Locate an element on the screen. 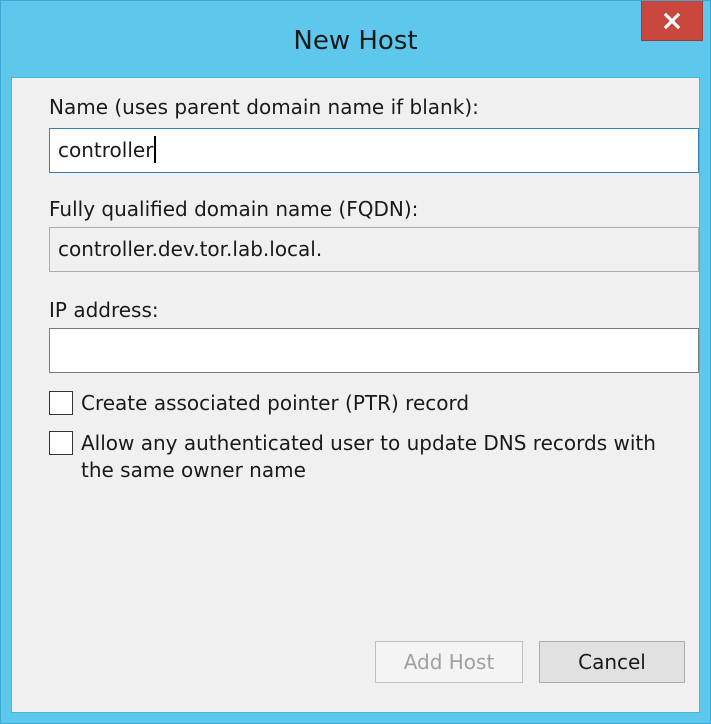 The width and height of the screenshot is (711, 724). ptr-record-option: Create associated pointer (PTR) record is located at coordinates (365, 403).